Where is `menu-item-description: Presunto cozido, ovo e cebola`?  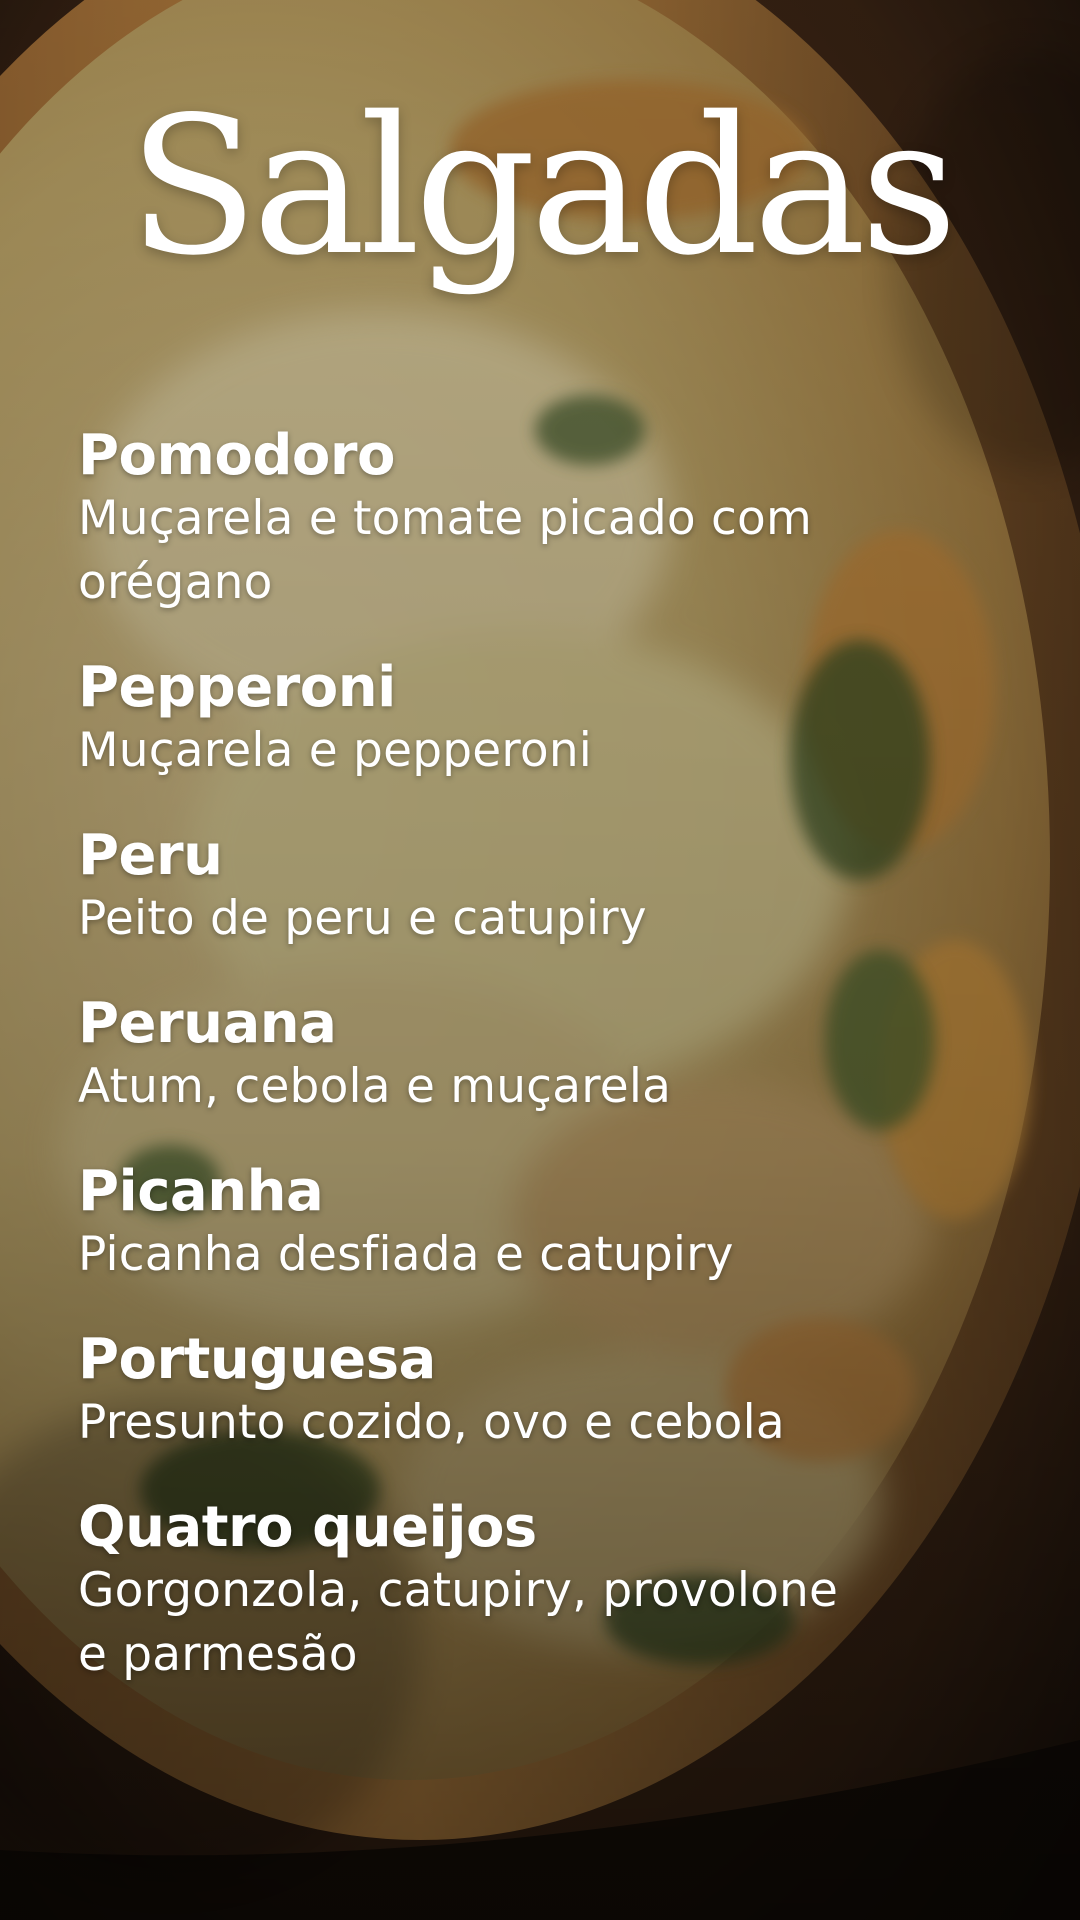
menu-item-description: Presunto cozido, ovo e cebola is located at coordinates (431, 1422).